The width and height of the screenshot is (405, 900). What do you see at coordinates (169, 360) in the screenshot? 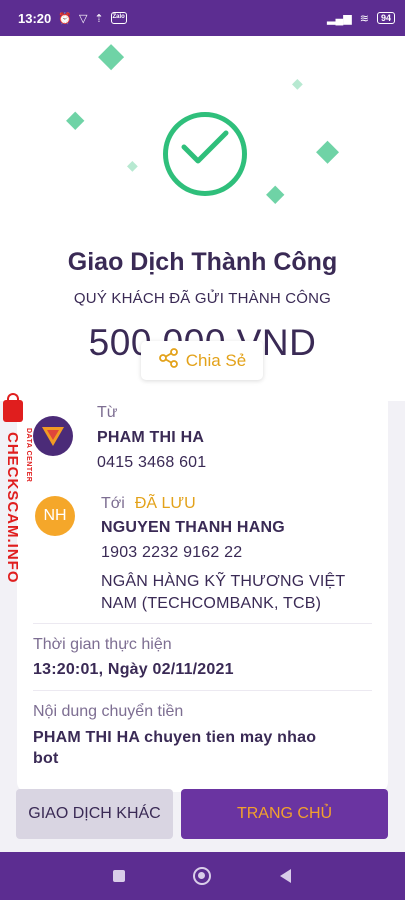
I see `share-icon` at bounding box center [169, 360].